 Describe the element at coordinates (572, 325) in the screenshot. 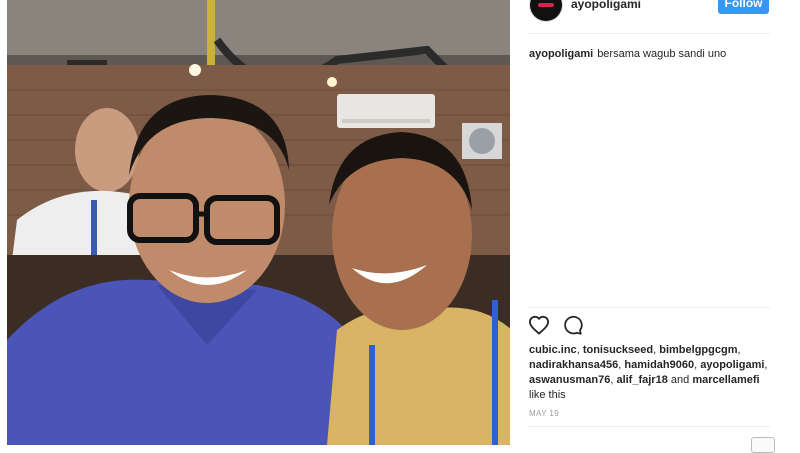

I see `comment-icon` at that location.